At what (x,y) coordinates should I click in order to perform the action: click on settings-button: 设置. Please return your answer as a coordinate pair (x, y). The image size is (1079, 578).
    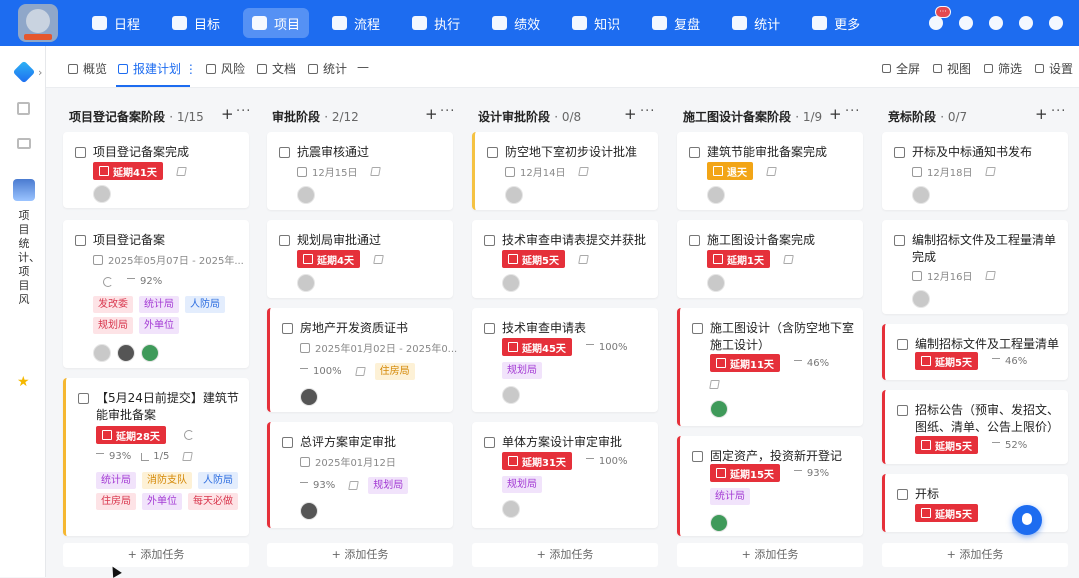
    Looking at the image, I should click on (1054, 68).